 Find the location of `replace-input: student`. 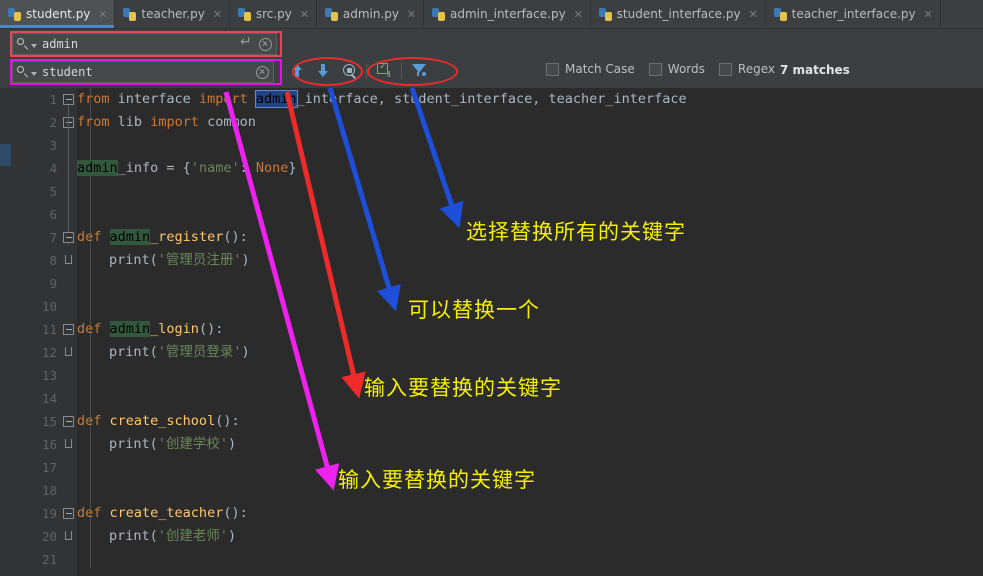

replace-input: student is located at coordinates (143, 72).